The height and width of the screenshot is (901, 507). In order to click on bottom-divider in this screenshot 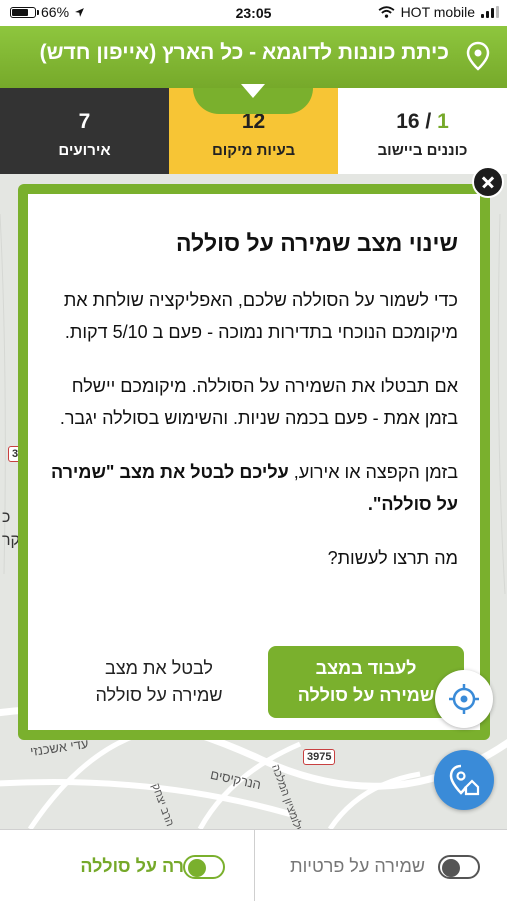, I will do `click(254, 865)`.